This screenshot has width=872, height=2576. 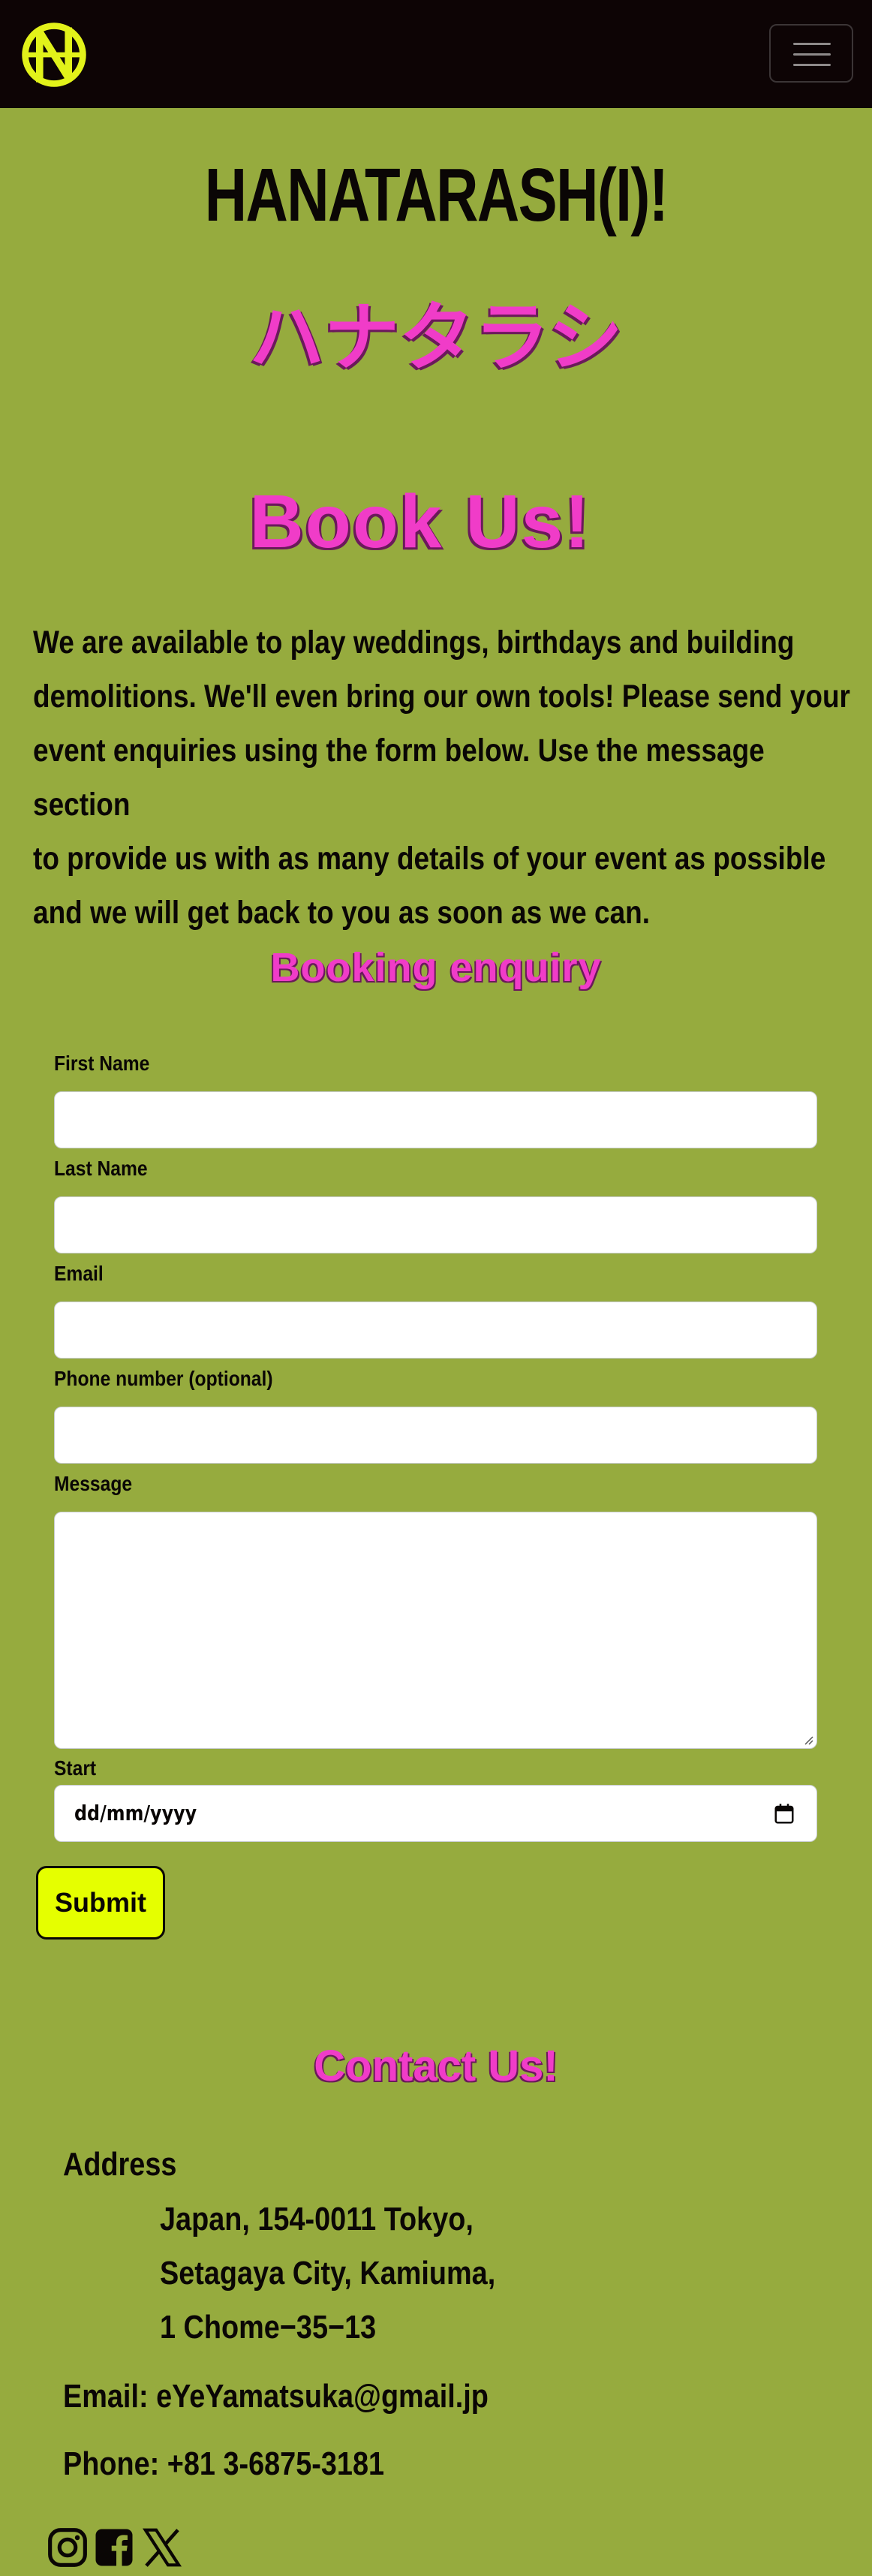 What do you see at coordinates (436, 1813) in the screenshot?
I see `start-date-field: dd/mm/yyyy` at bounding box center [436, 1813].